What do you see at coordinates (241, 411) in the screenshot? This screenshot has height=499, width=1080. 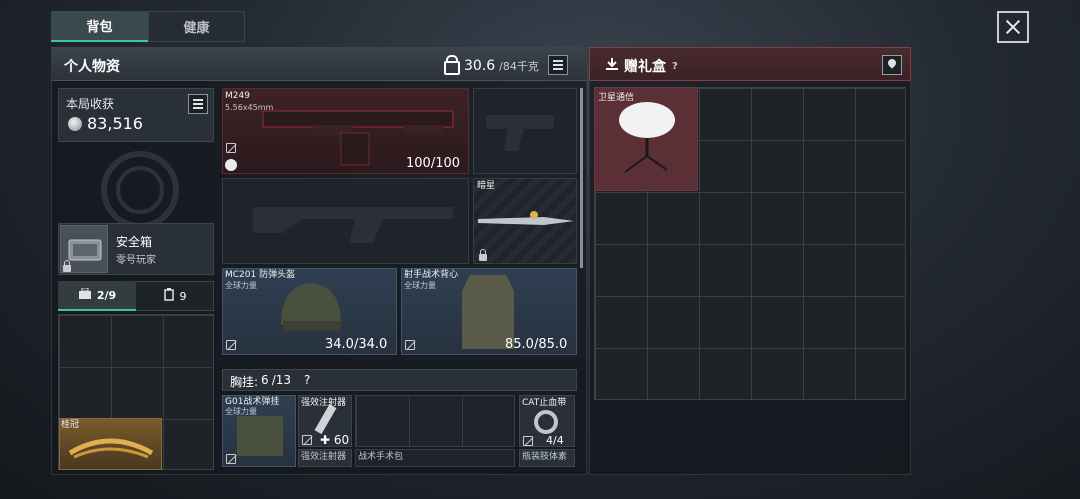 I see `rig-item-brand: 全球力量` at bounding box center [241, 411].